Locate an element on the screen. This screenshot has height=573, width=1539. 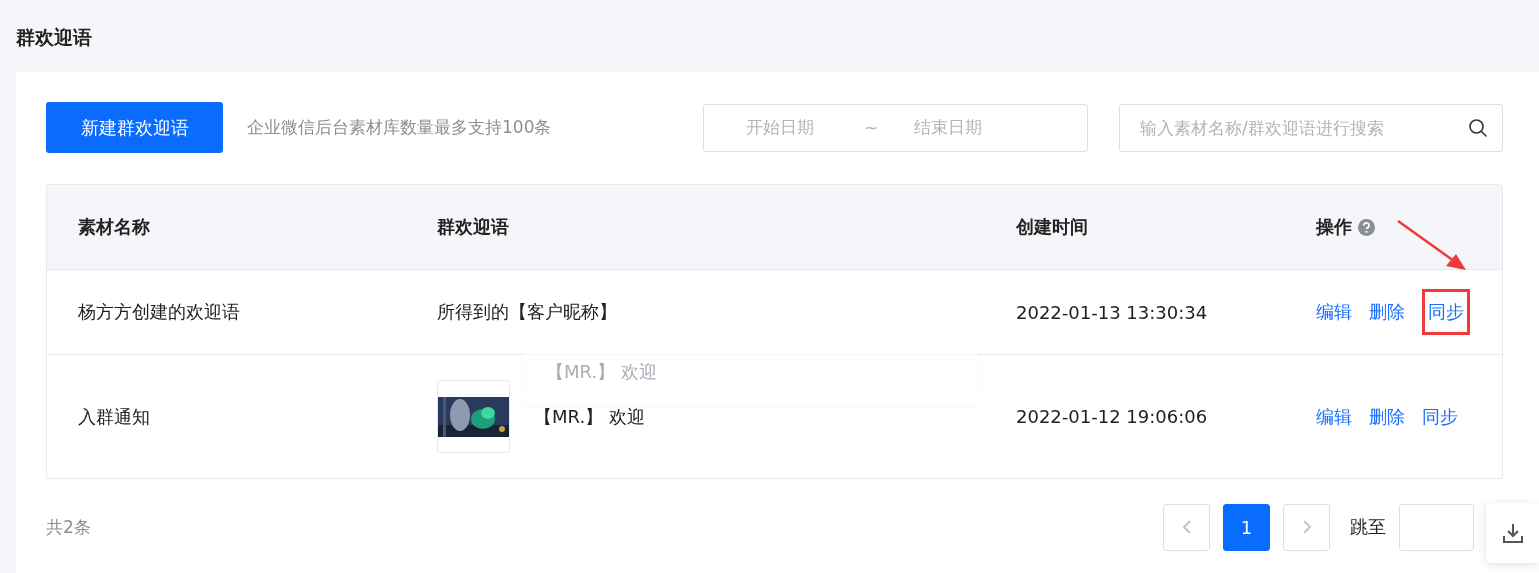
jump-input is located at coordinates (1436, 527).